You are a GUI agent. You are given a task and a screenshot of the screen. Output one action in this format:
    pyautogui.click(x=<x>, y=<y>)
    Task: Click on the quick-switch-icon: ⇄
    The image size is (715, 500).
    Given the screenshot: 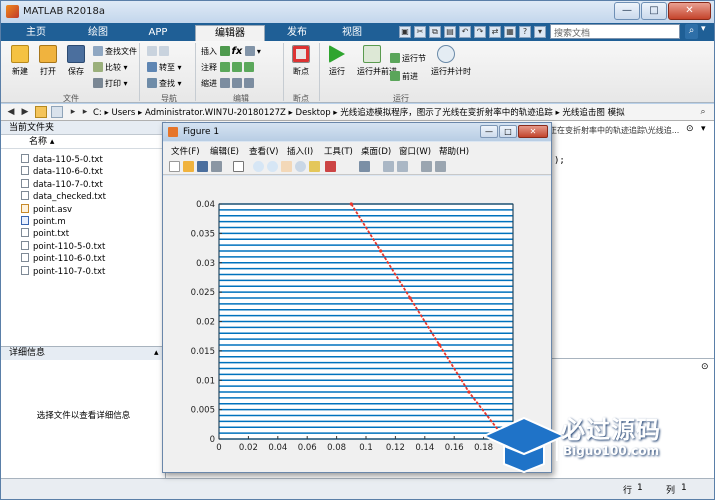 What is the action you would take?
    pyautogui.click(x=495, y=32)
    